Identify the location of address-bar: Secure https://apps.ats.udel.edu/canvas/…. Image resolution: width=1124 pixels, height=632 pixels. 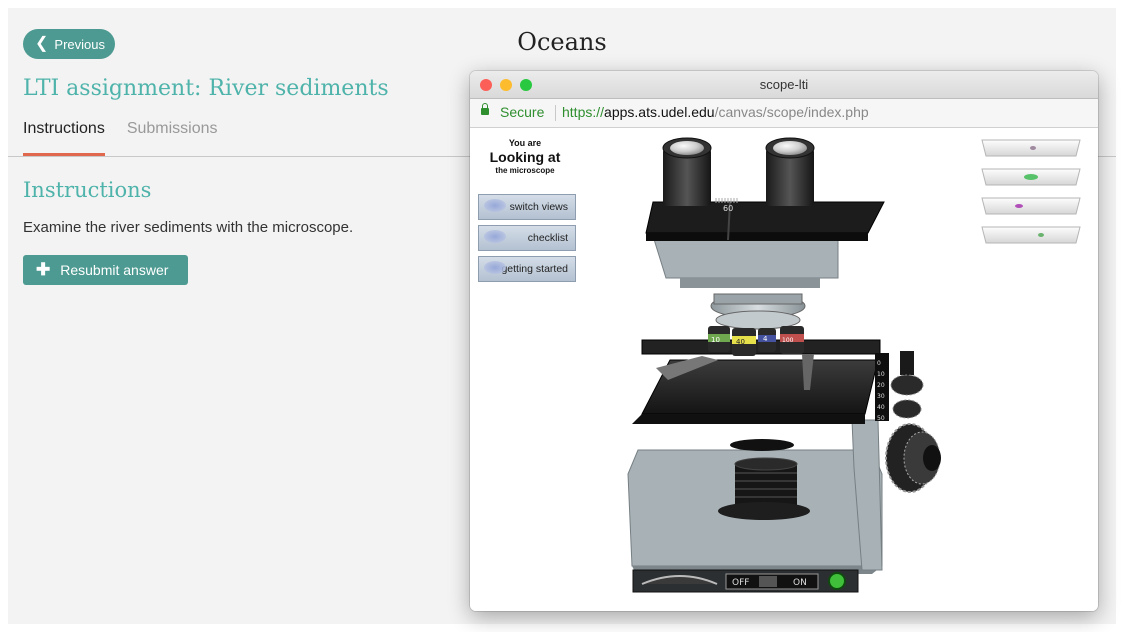
(784, 113).